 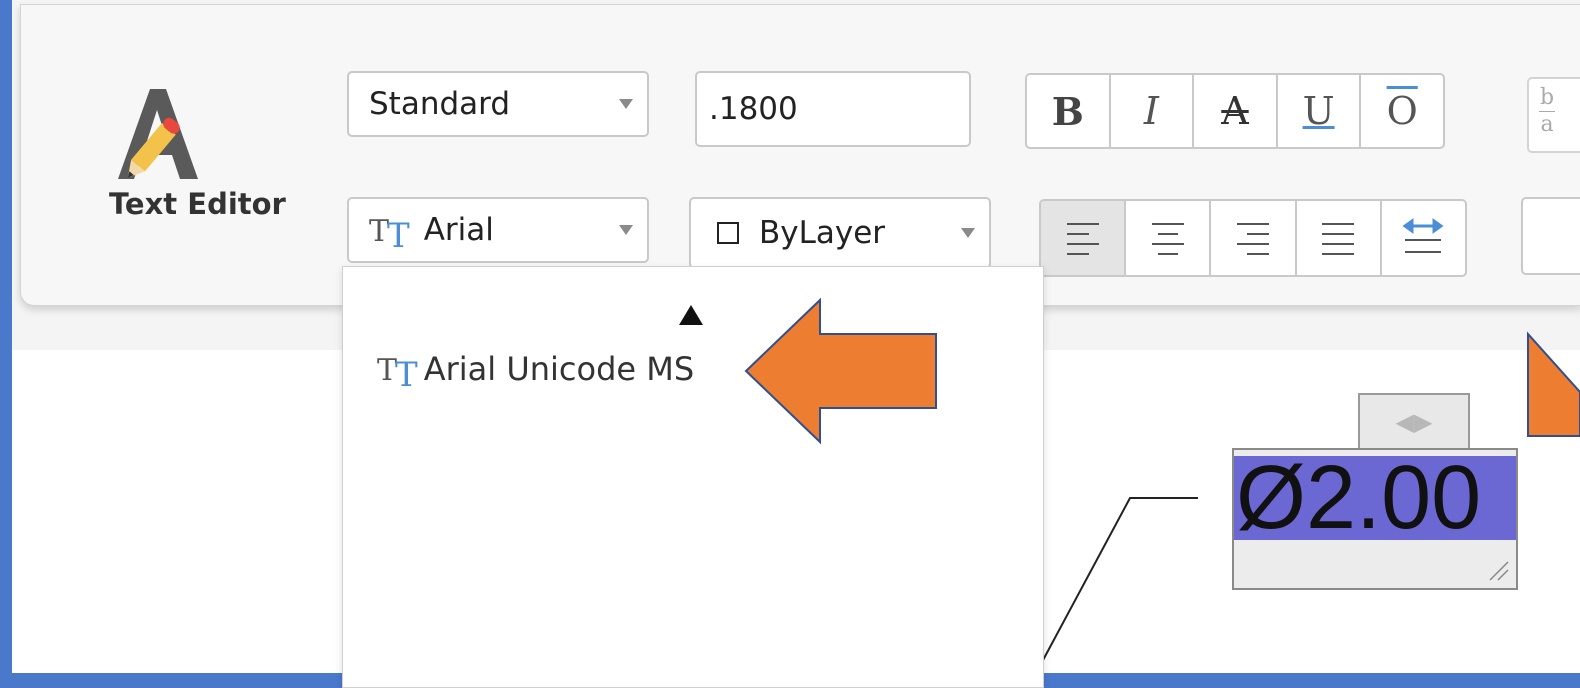 I want to click on mtext-content: Ø2.00, so click(x=1358, y=498).